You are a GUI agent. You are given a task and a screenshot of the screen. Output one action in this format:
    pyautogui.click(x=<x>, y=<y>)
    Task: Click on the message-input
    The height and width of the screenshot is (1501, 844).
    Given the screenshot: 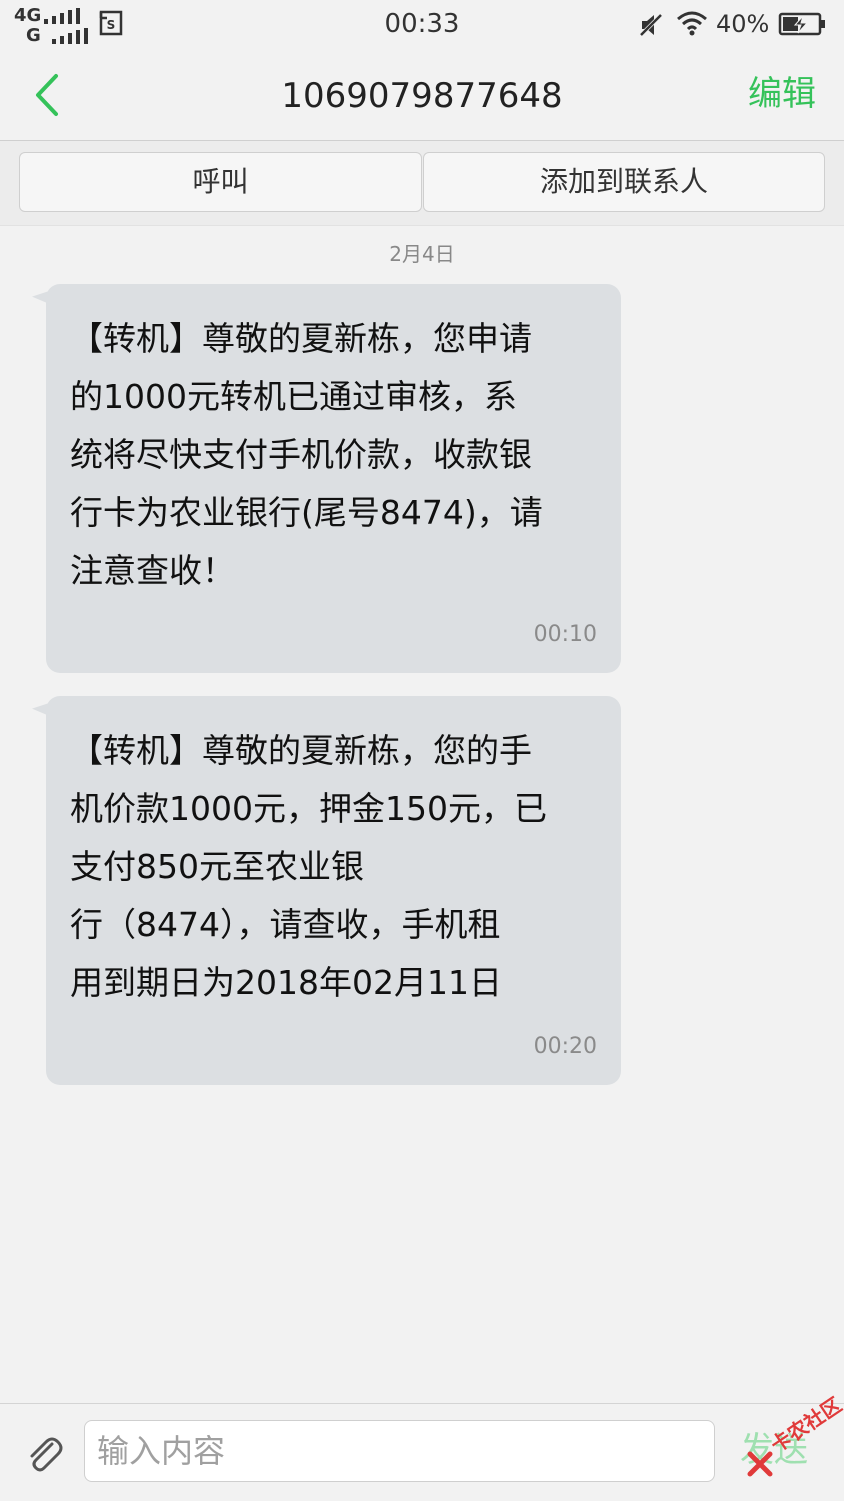 What is the action you would take?
    pyautogui.click(x=399, y=1451)
    